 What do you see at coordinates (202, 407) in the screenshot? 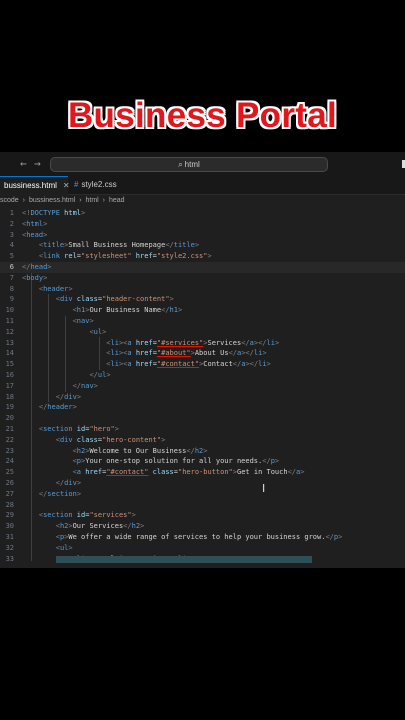
I see `code-line: 19 </header>` at bounding box center [202, 407].